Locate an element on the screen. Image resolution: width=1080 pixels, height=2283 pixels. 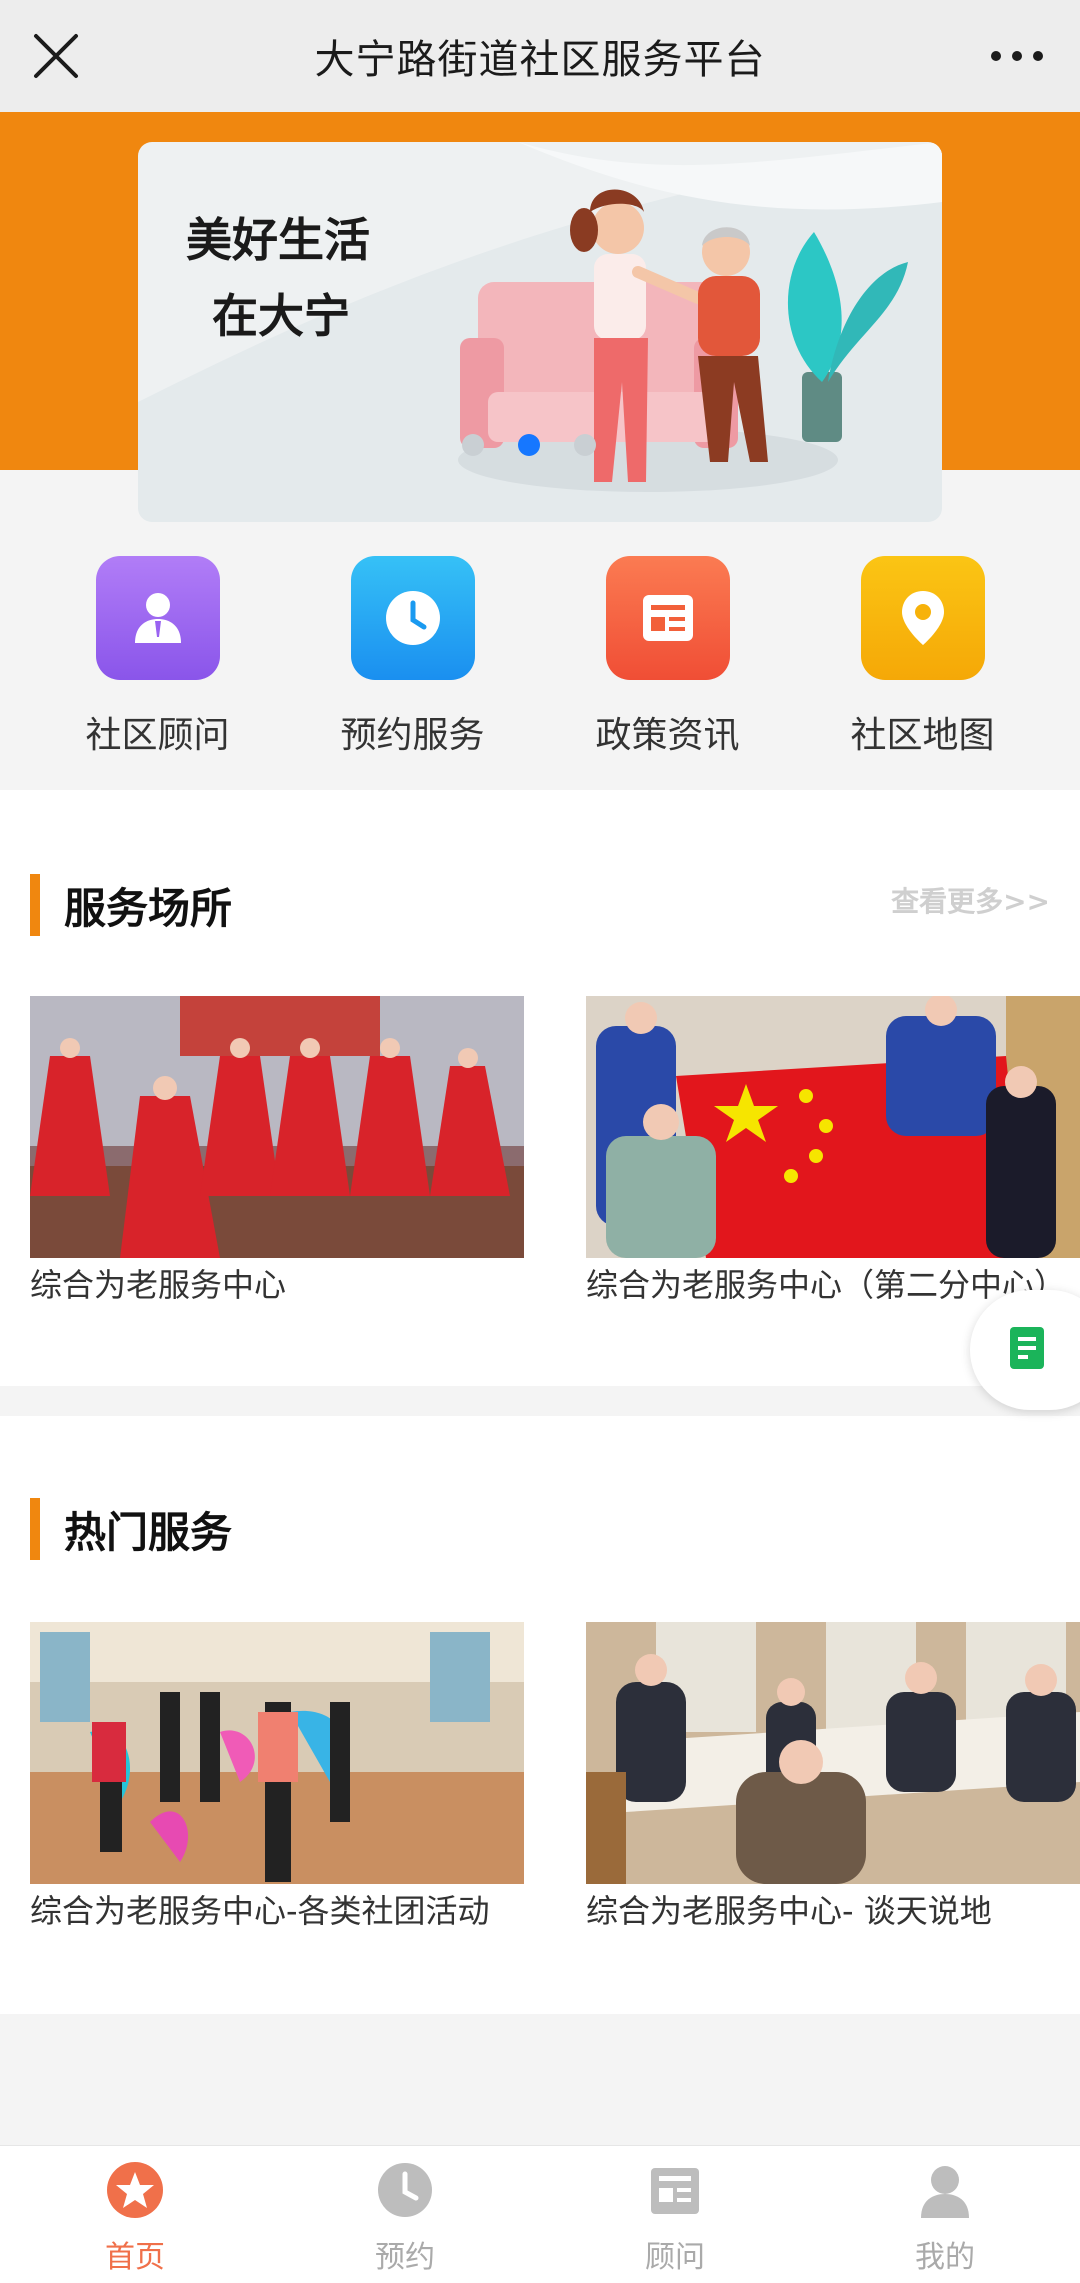
tab-home: 首页 is located at coordinates (135, 2214).